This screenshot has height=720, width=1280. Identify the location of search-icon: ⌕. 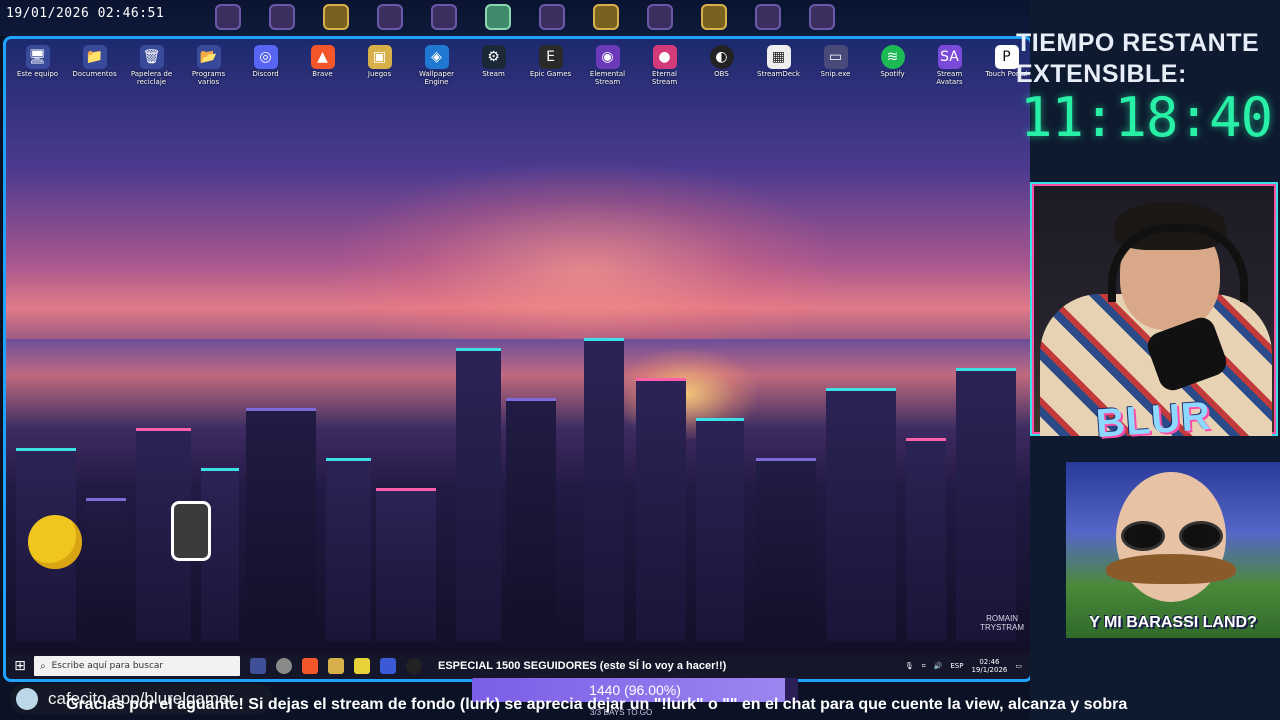
(43, 666).